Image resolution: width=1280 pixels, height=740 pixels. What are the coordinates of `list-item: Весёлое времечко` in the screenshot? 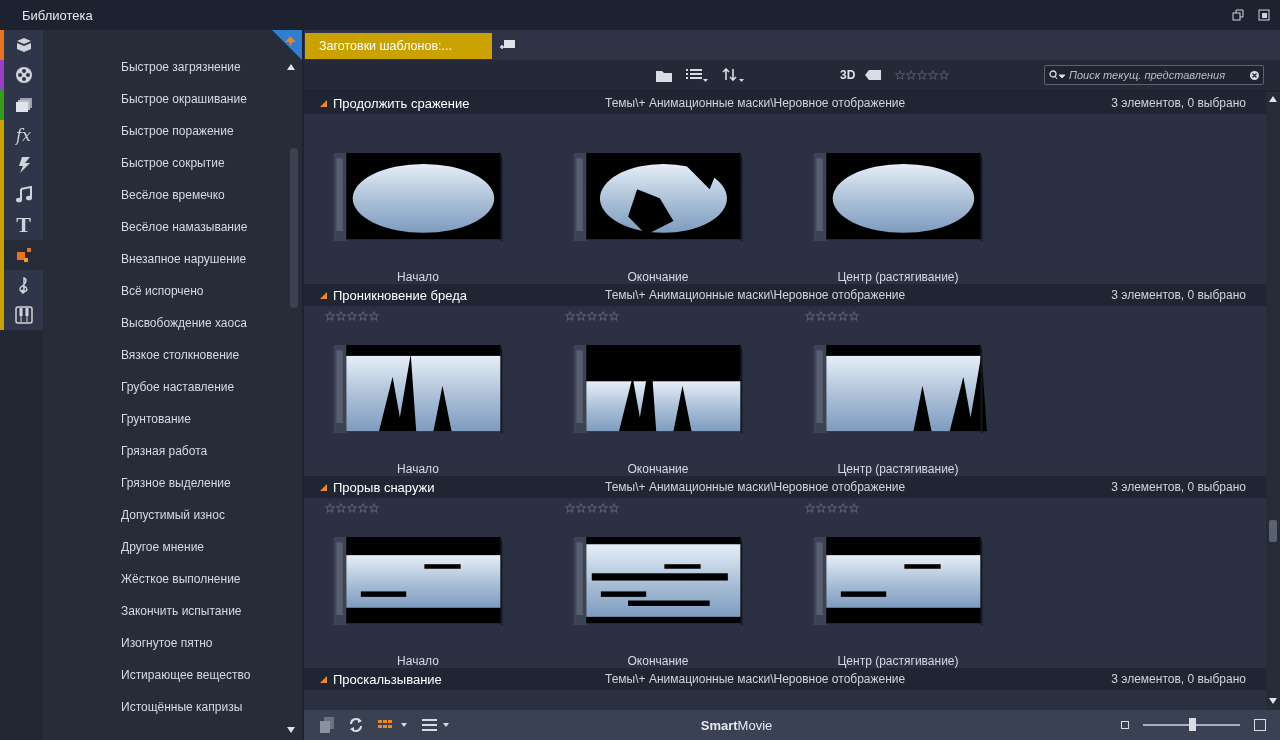 It's located at (172, 195).